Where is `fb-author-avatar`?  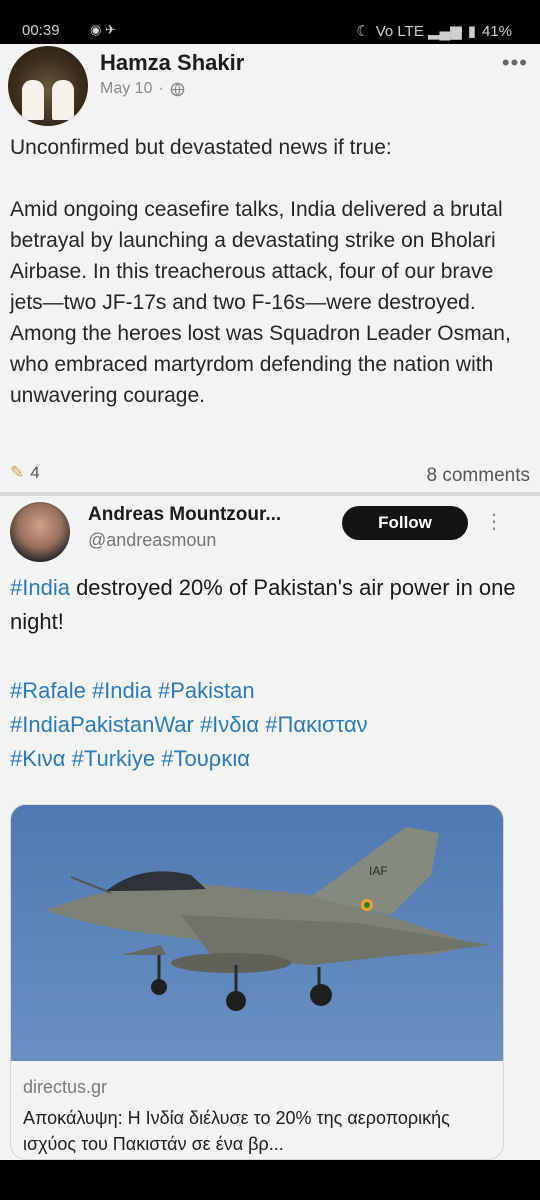
fb-author-avatar is located at coordinates (48, 86).